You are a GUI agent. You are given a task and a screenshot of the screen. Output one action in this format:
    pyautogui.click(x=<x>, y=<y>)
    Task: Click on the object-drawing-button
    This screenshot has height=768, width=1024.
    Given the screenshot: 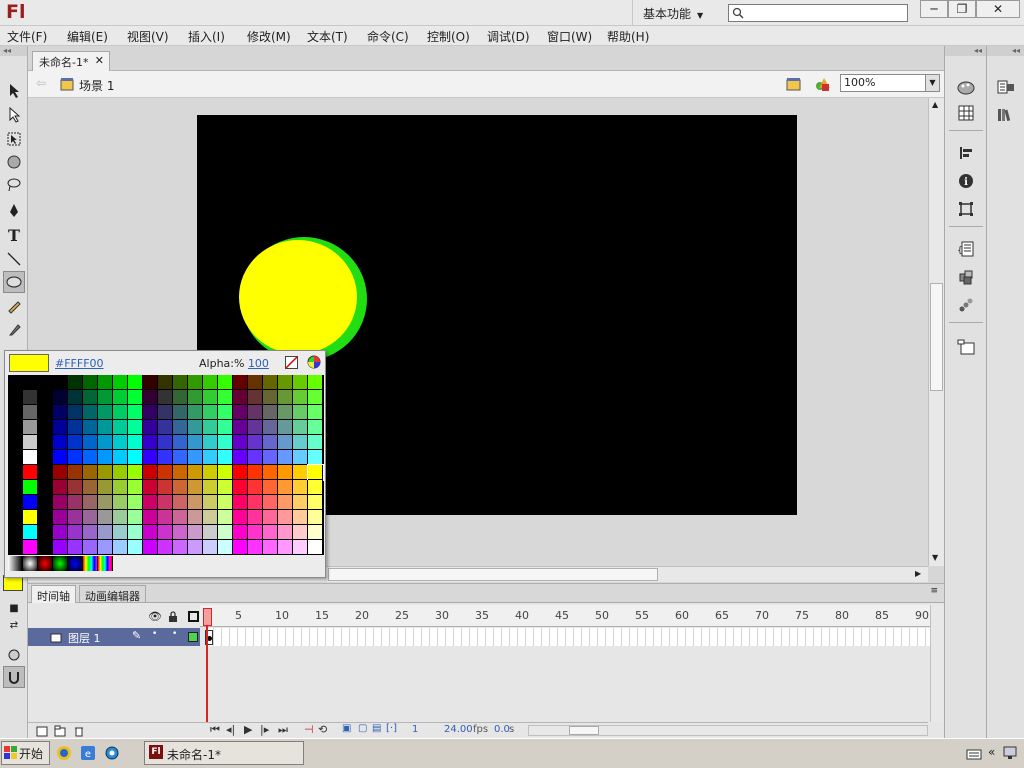 What is the action you would take?
    pyautogui.click(x=14, y=655)
    